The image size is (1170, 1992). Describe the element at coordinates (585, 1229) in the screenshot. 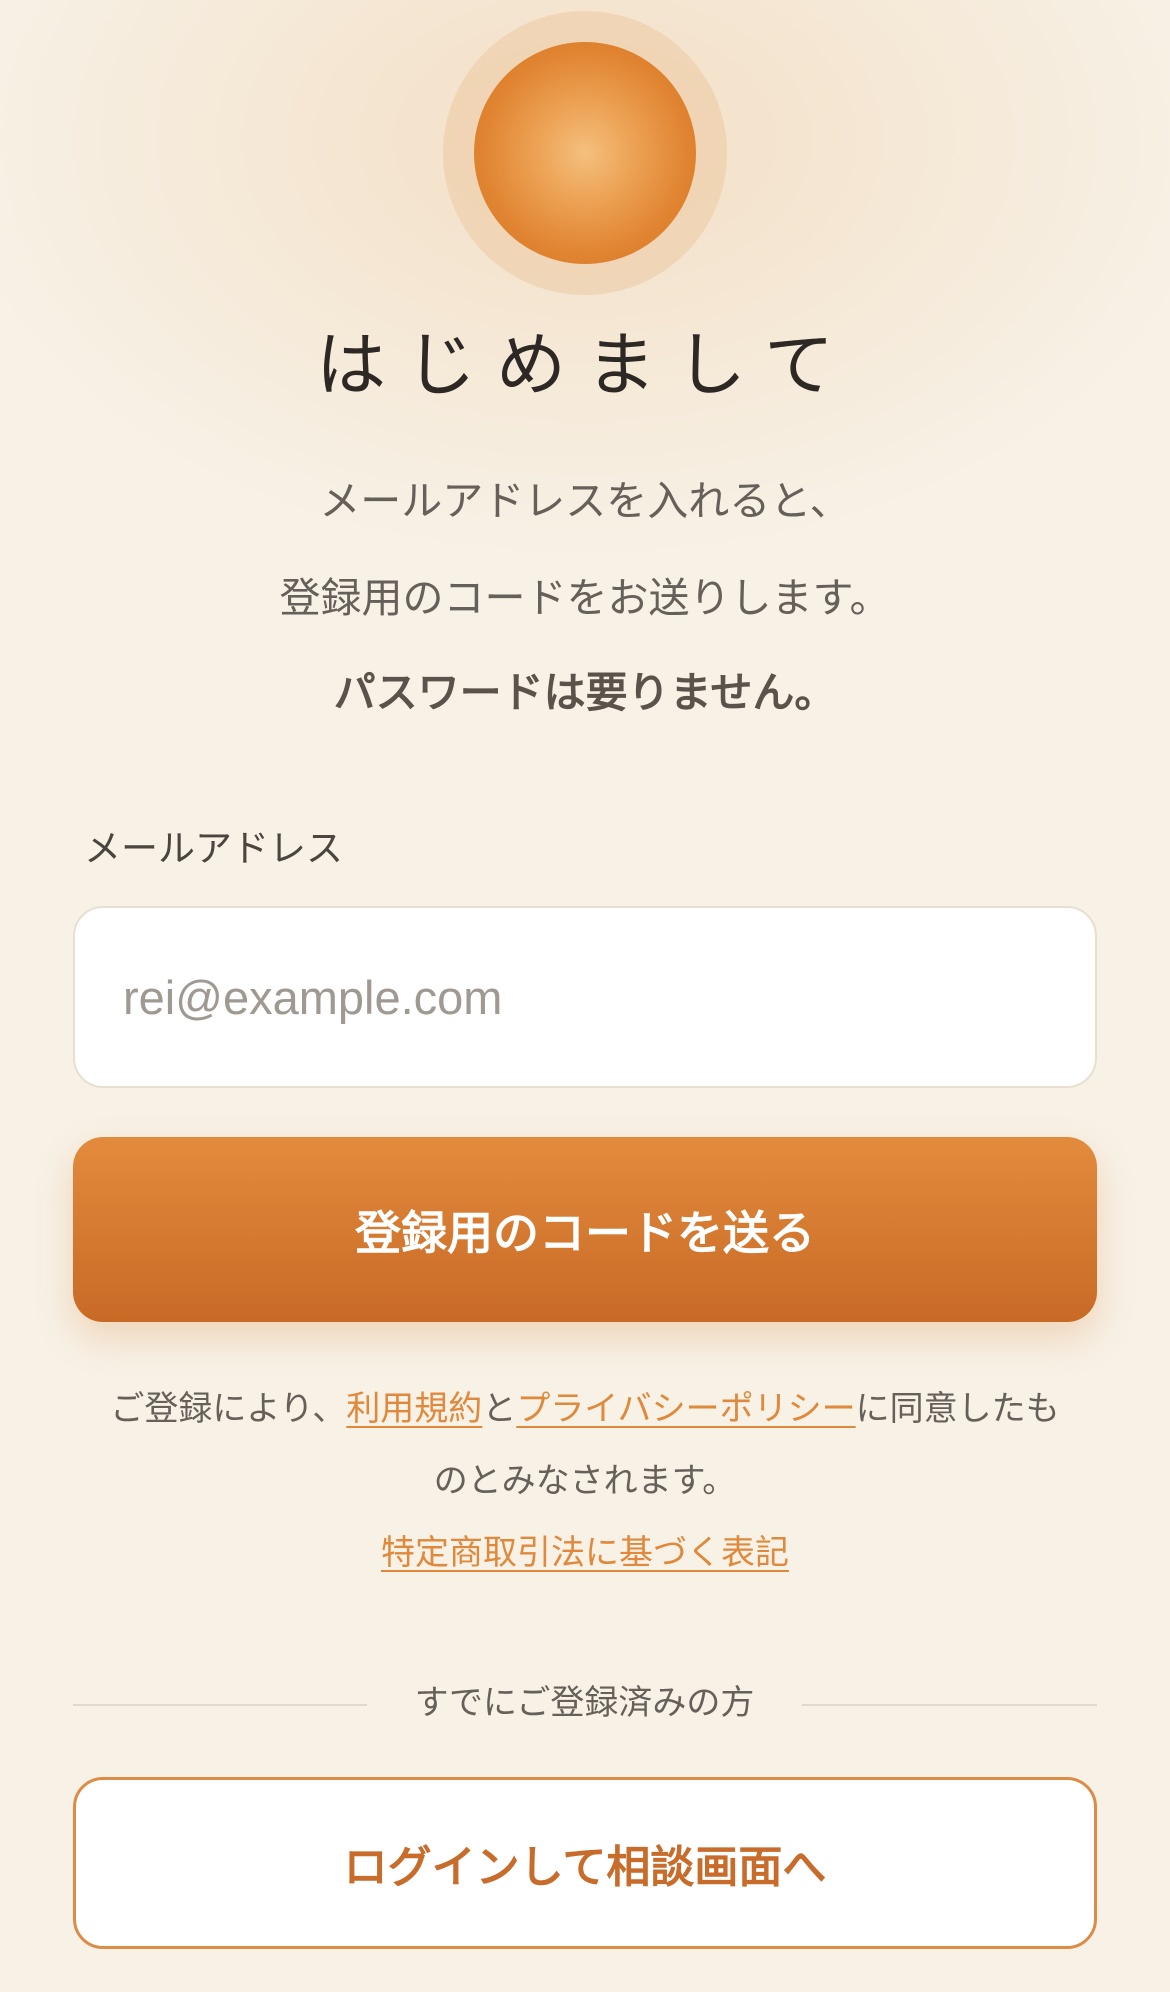

I see `send-code-button: 登録用のコードを送る` at that location.